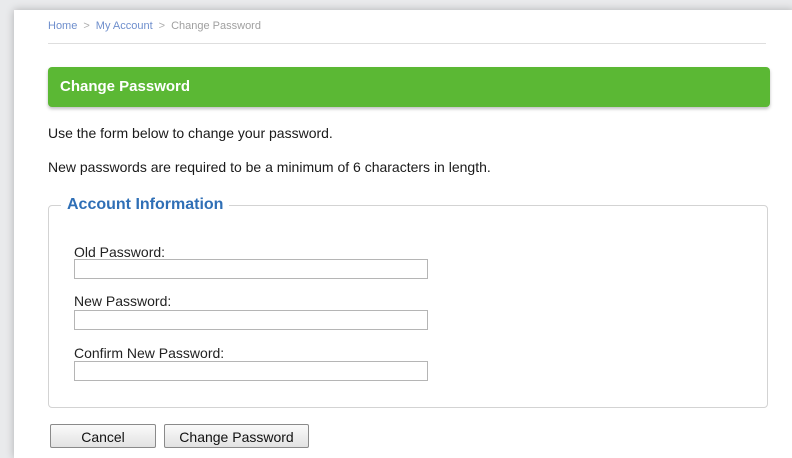  Describe the element at coordinates (154, 26) in the screenshot. I see `breadcrumb: Home > My Account > Change Password` at that location.